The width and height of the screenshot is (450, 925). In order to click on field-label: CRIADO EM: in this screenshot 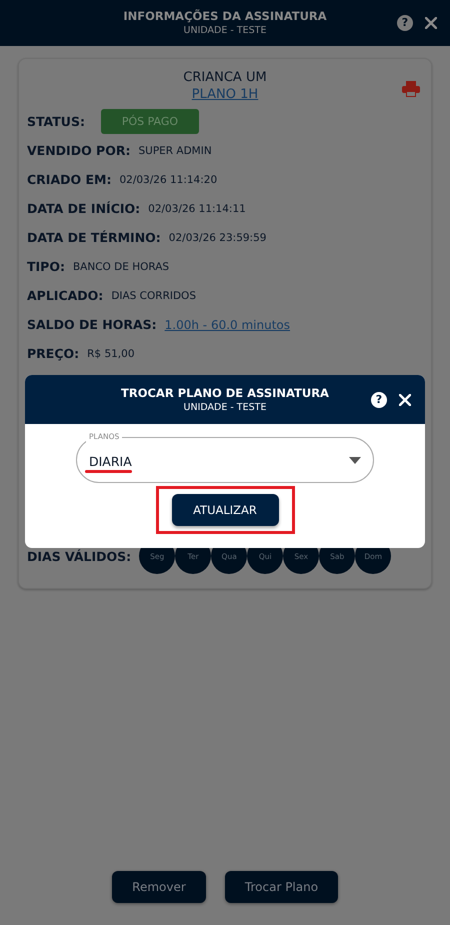, I will do `click(69, 179)`.